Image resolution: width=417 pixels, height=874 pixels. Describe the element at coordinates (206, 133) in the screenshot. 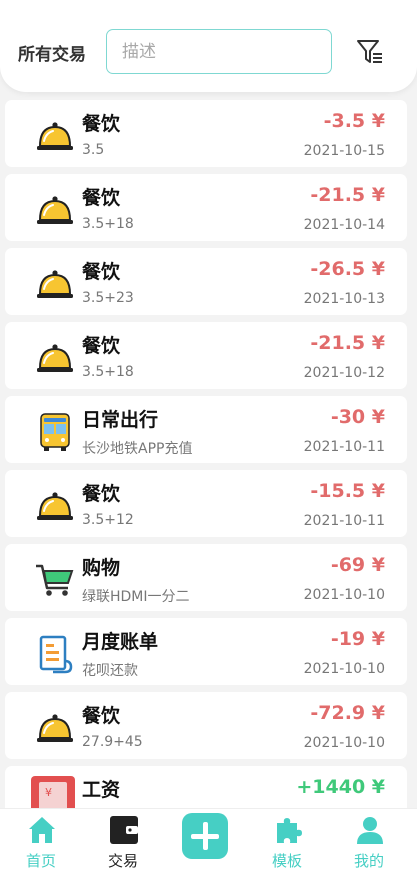

I see `transaction-card: 餐饮 3.5 -3.5 ¥ 2021-10-15` at that location.